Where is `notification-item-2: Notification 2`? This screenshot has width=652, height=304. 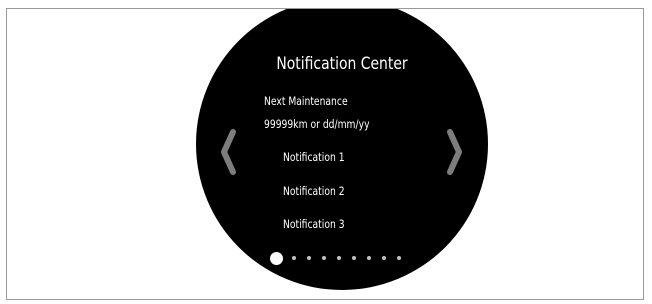 notification-item-2: Notification 2 is located at coordinates (314, 191).